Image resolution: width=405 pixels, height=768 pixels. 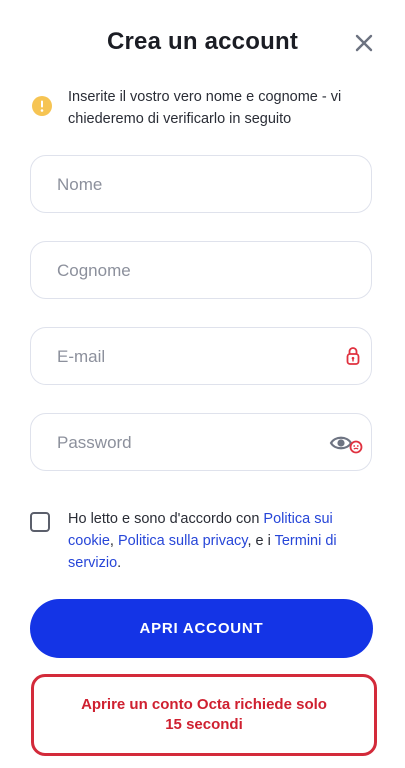 What do you see at coordinates (187, 443) in the screenshot?
I see `password-input` at bounding box center [187, 443].